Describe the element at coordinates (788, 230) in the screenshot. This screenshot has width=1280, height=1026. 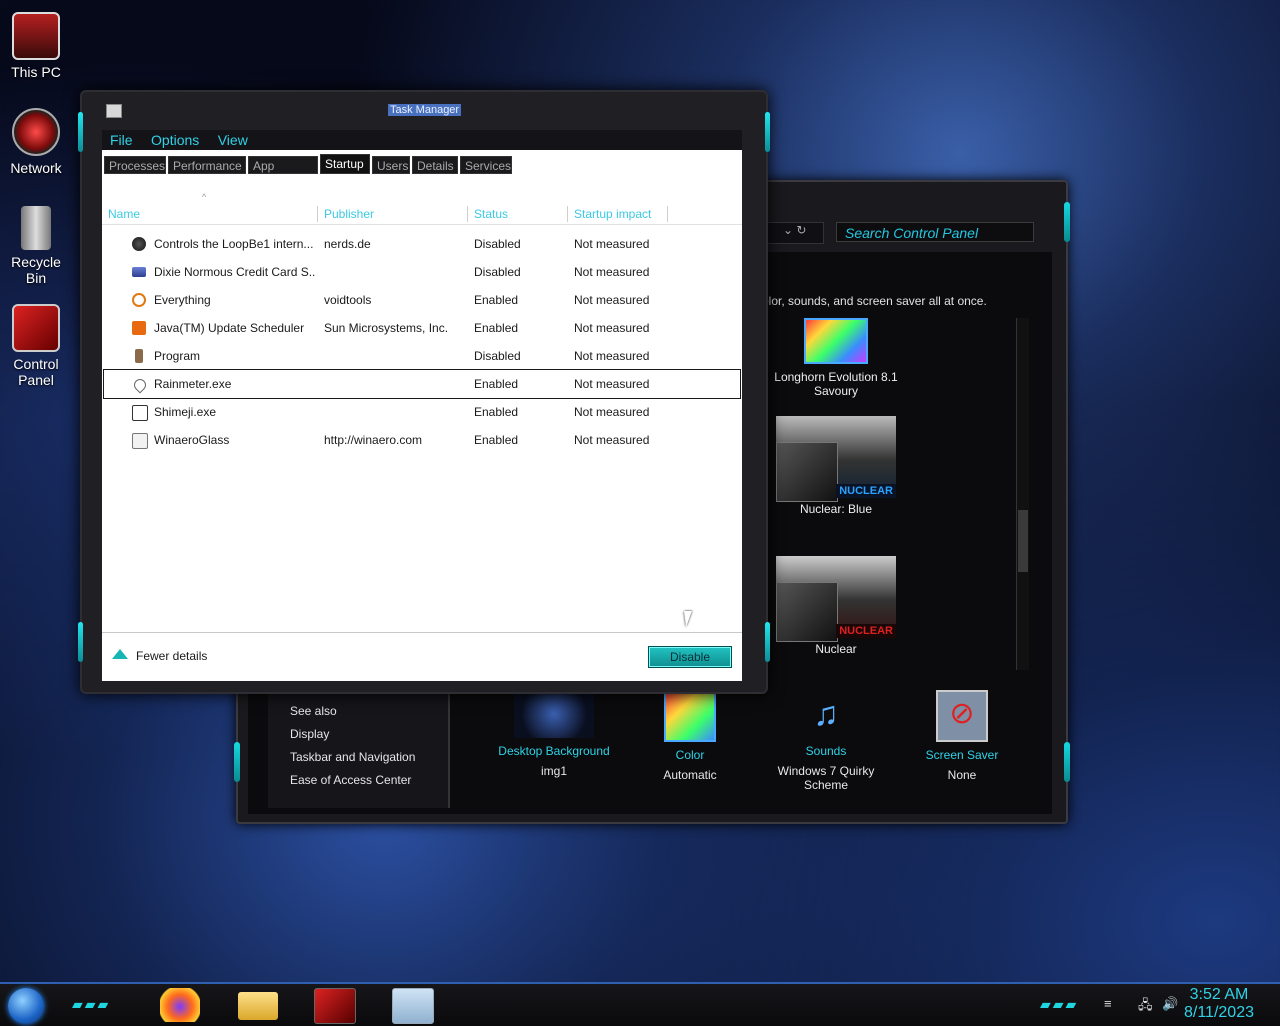
I see `chevron-down-icon: ⌄` at that location.